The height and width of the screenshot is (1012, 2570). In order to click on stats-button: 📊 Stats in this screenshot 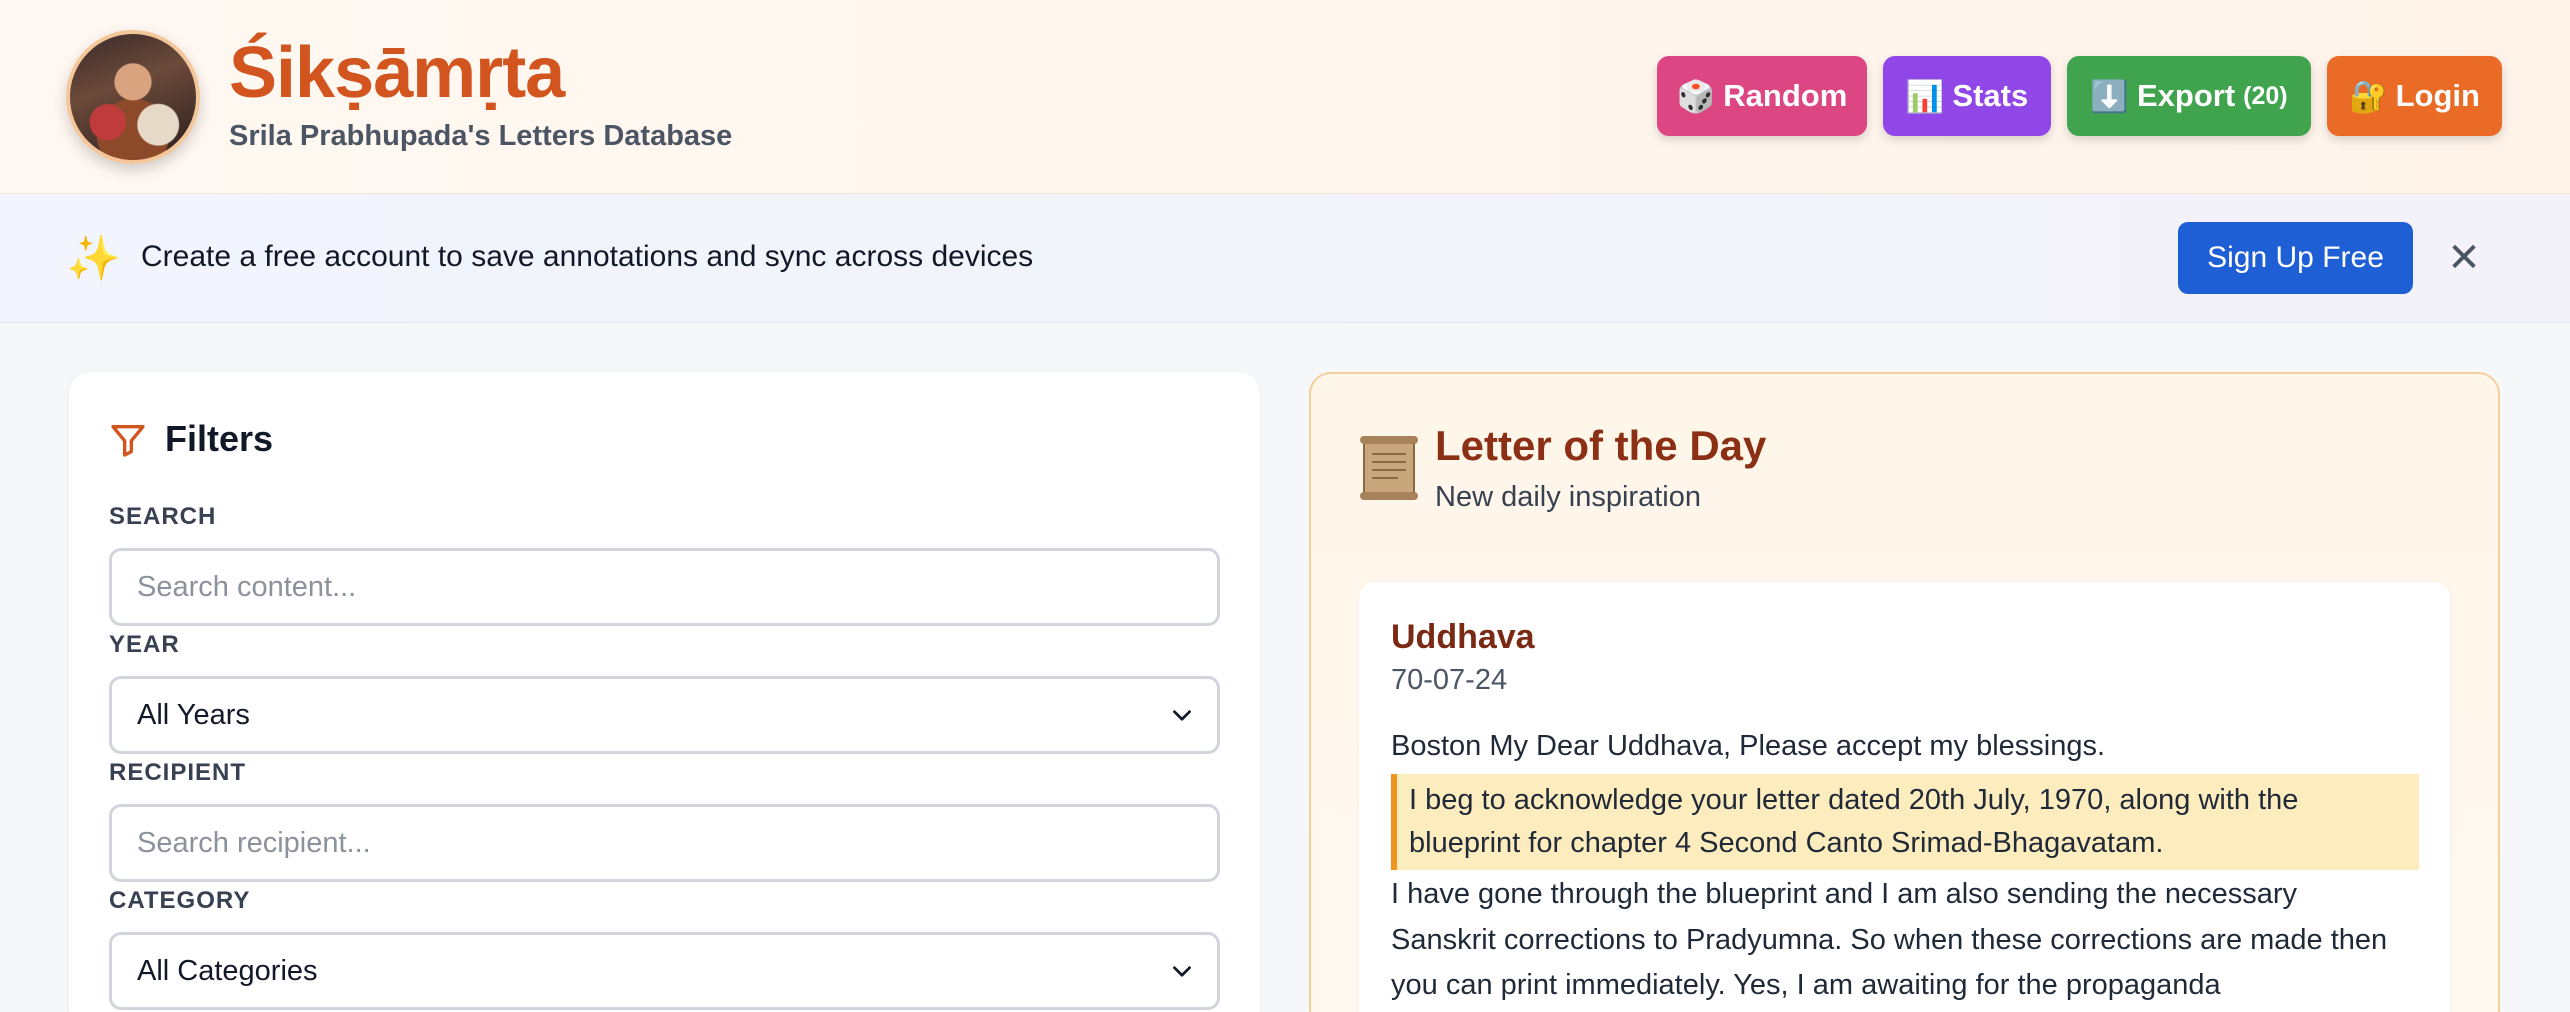, I will do `click(1967, 96)`.